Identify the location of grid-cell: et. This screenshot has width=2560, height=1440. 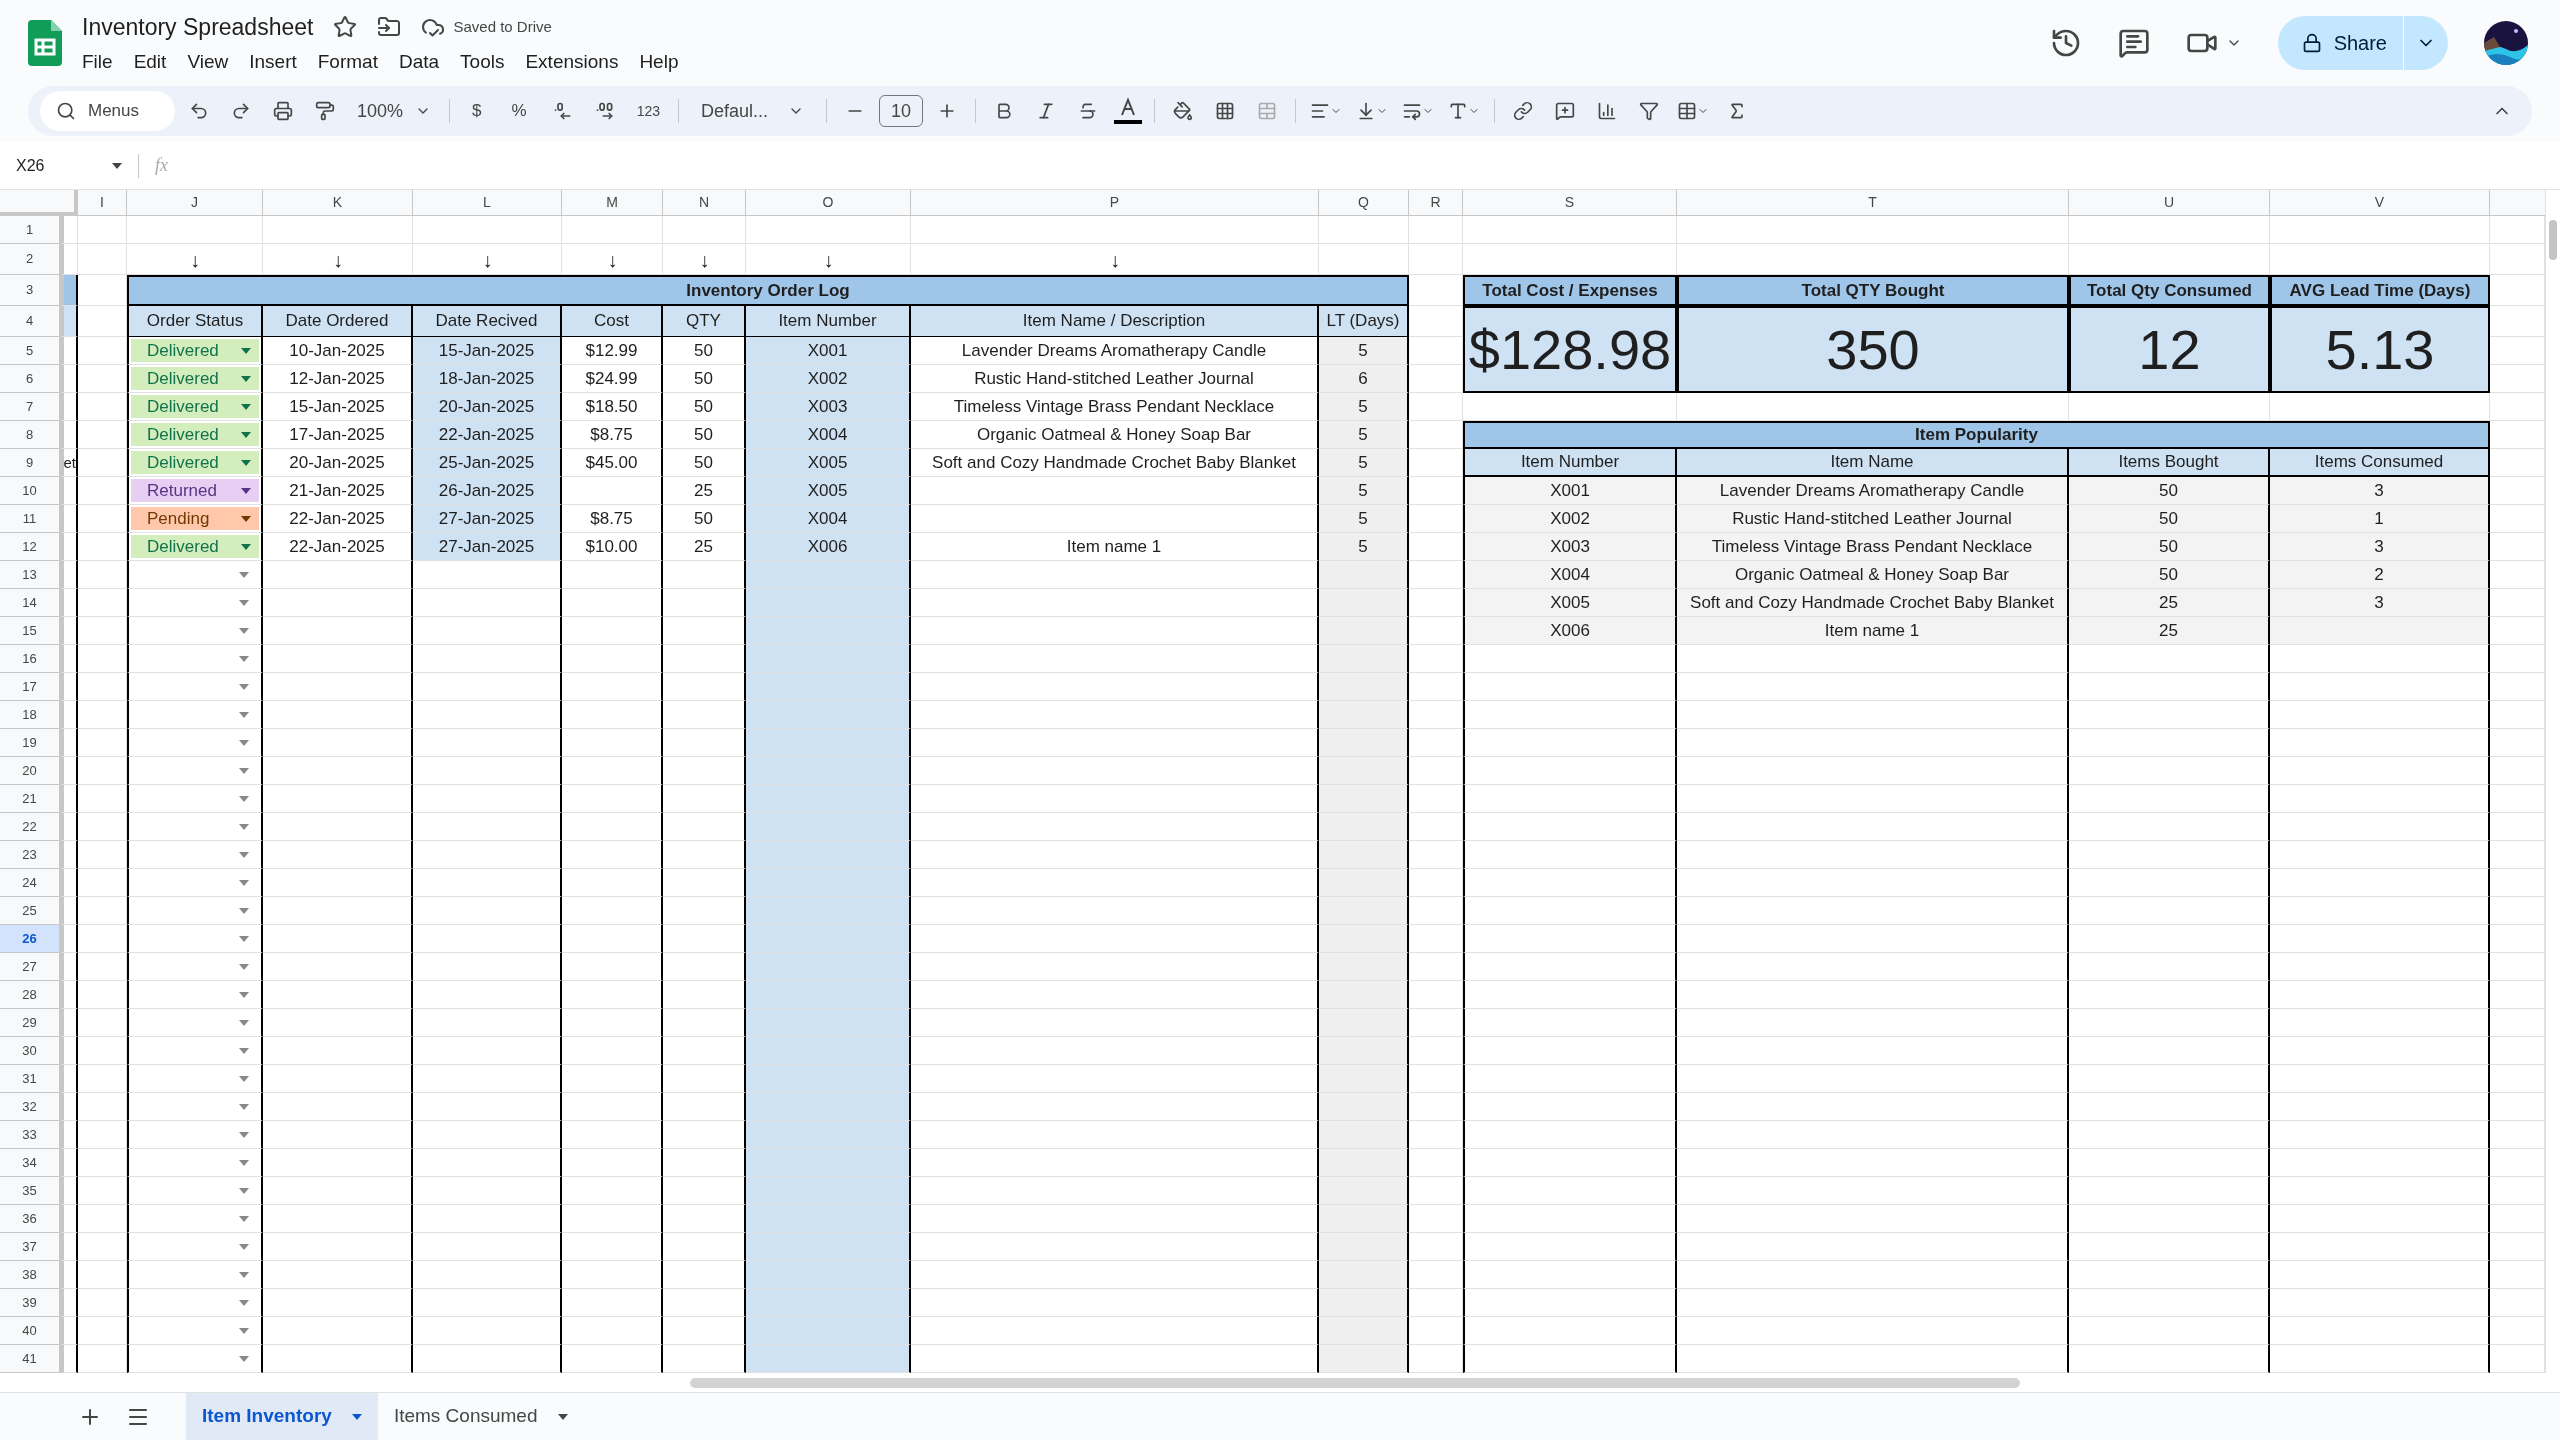
(69, 463).